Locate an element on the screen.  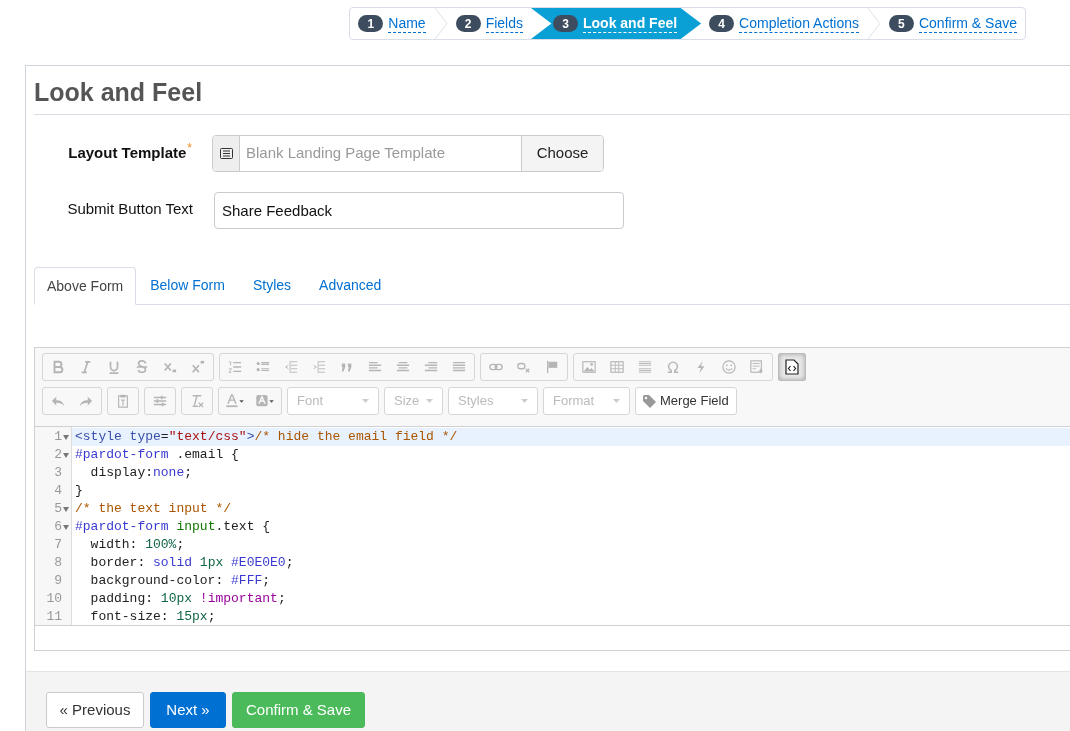
line-number: 7 is located at coordinates (58, 545).